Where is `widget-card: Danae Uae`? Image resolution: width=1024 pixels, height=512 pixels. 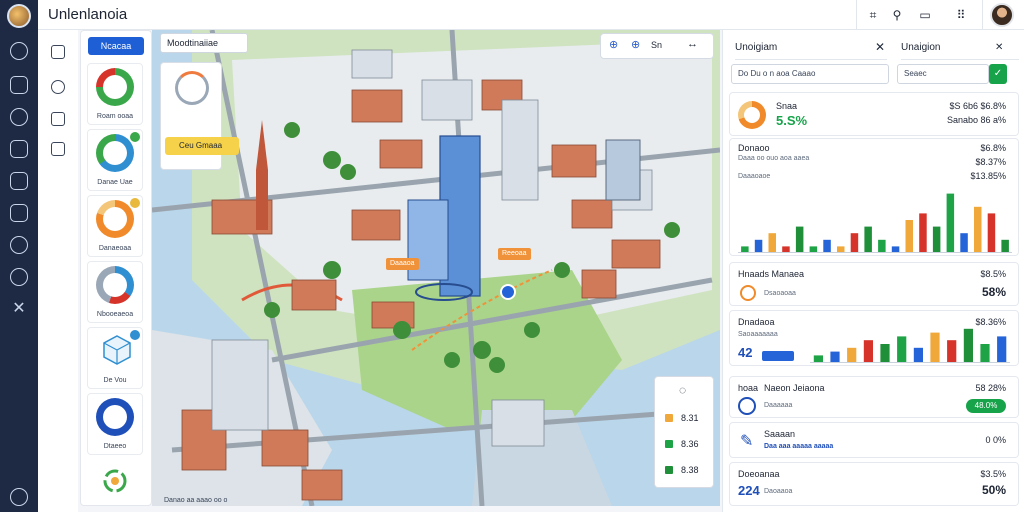
widget-card: Danae Uae is located at coordinates (115, 160).